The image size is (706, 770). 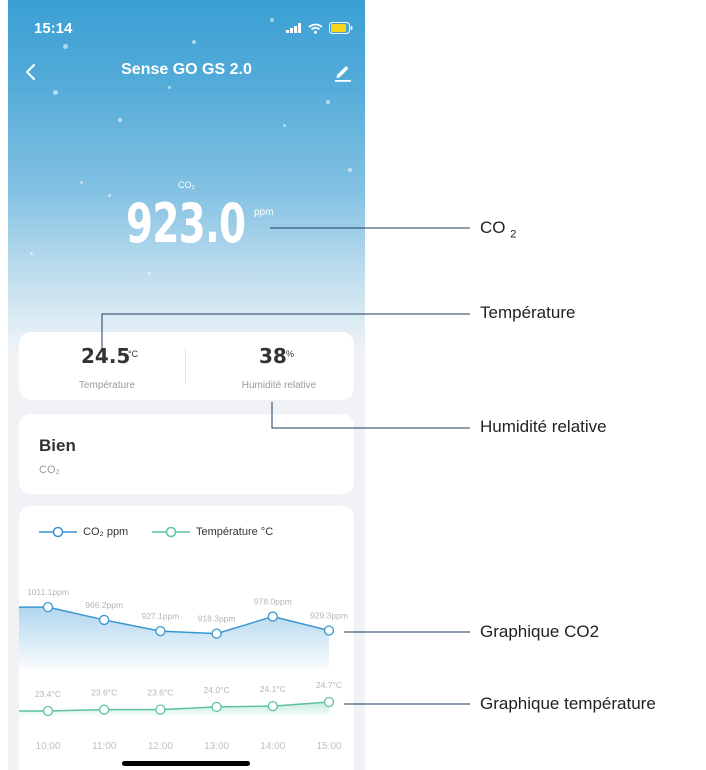 I want to click on callout-line-humidity, so click(x=370, y=415).